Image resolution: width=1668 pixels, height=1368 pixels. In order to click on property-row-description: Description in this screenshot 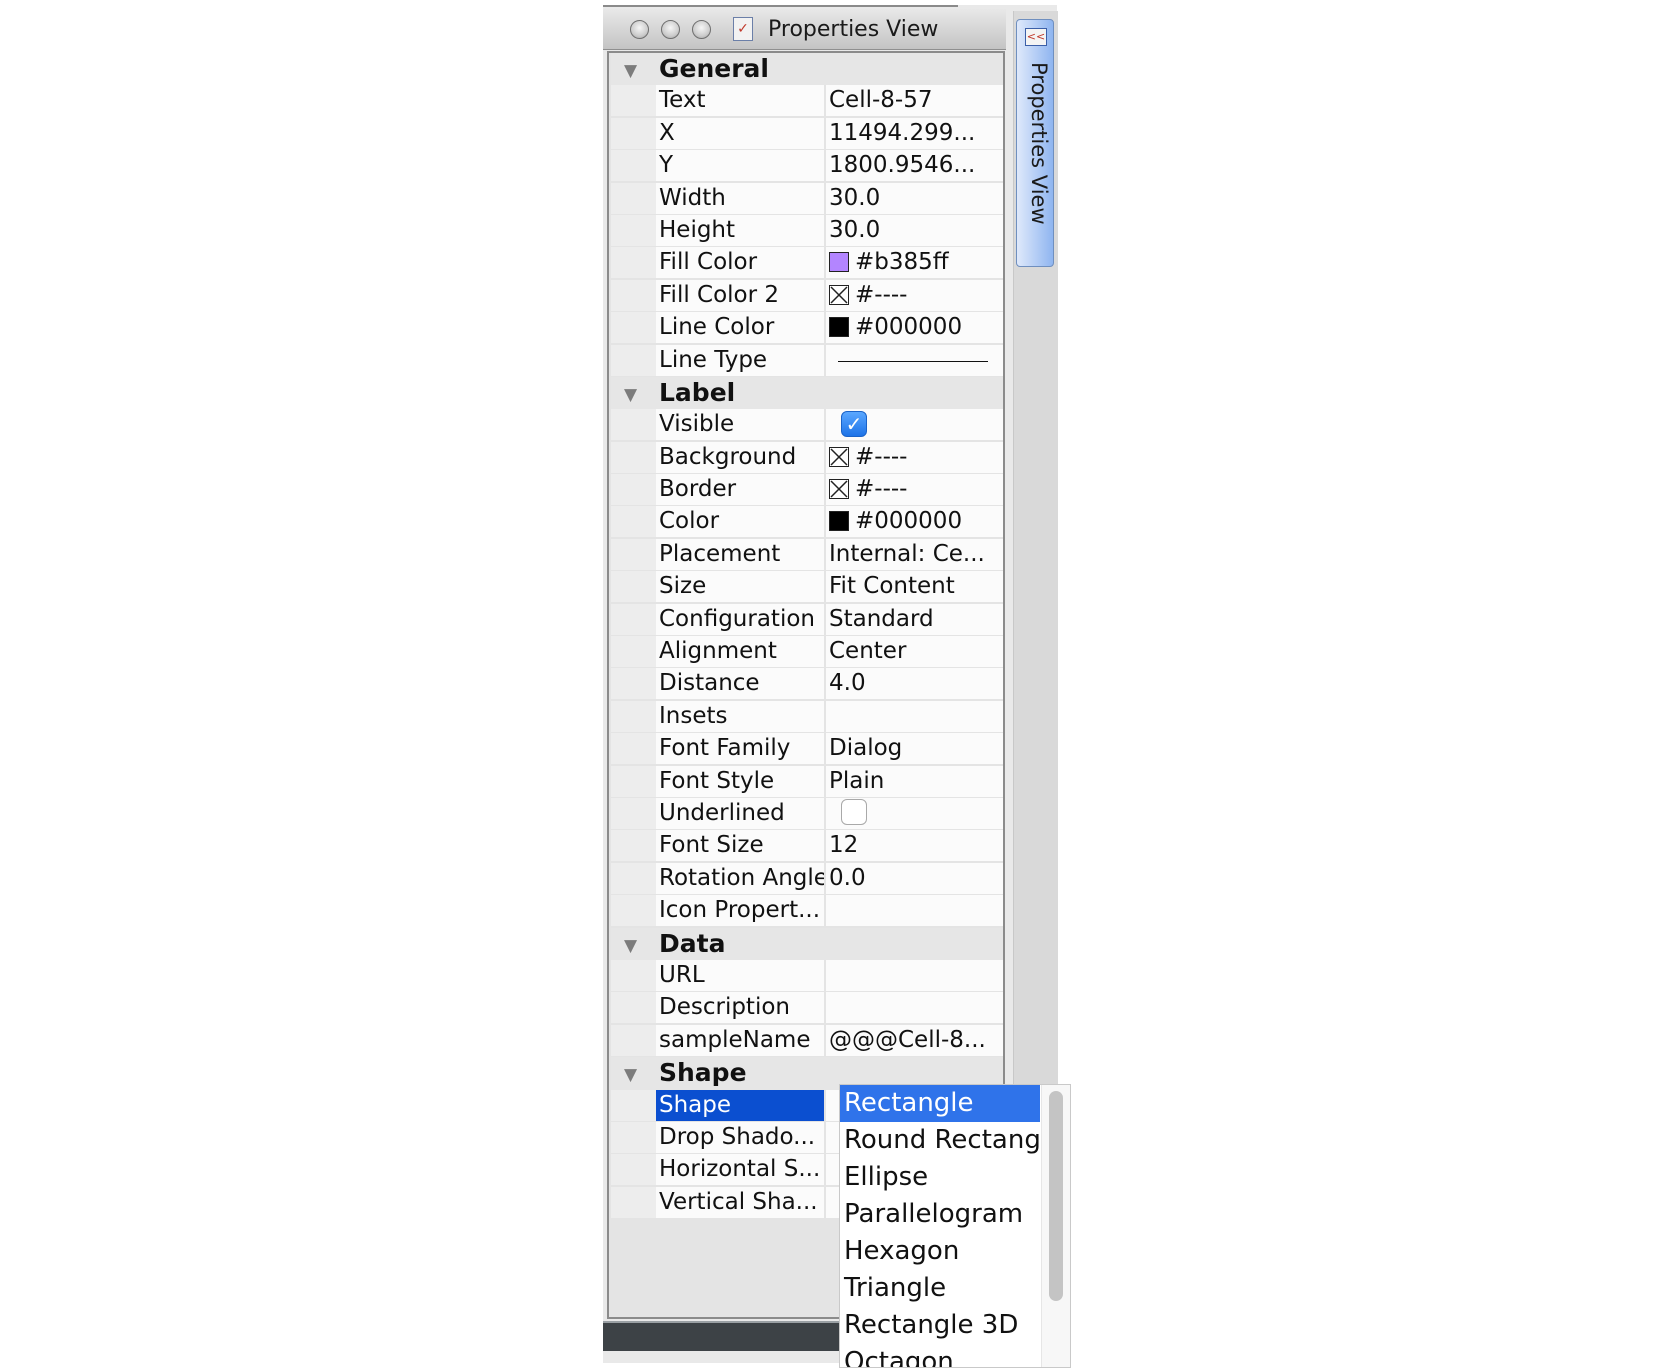, I will do `click(807, 1008)`.